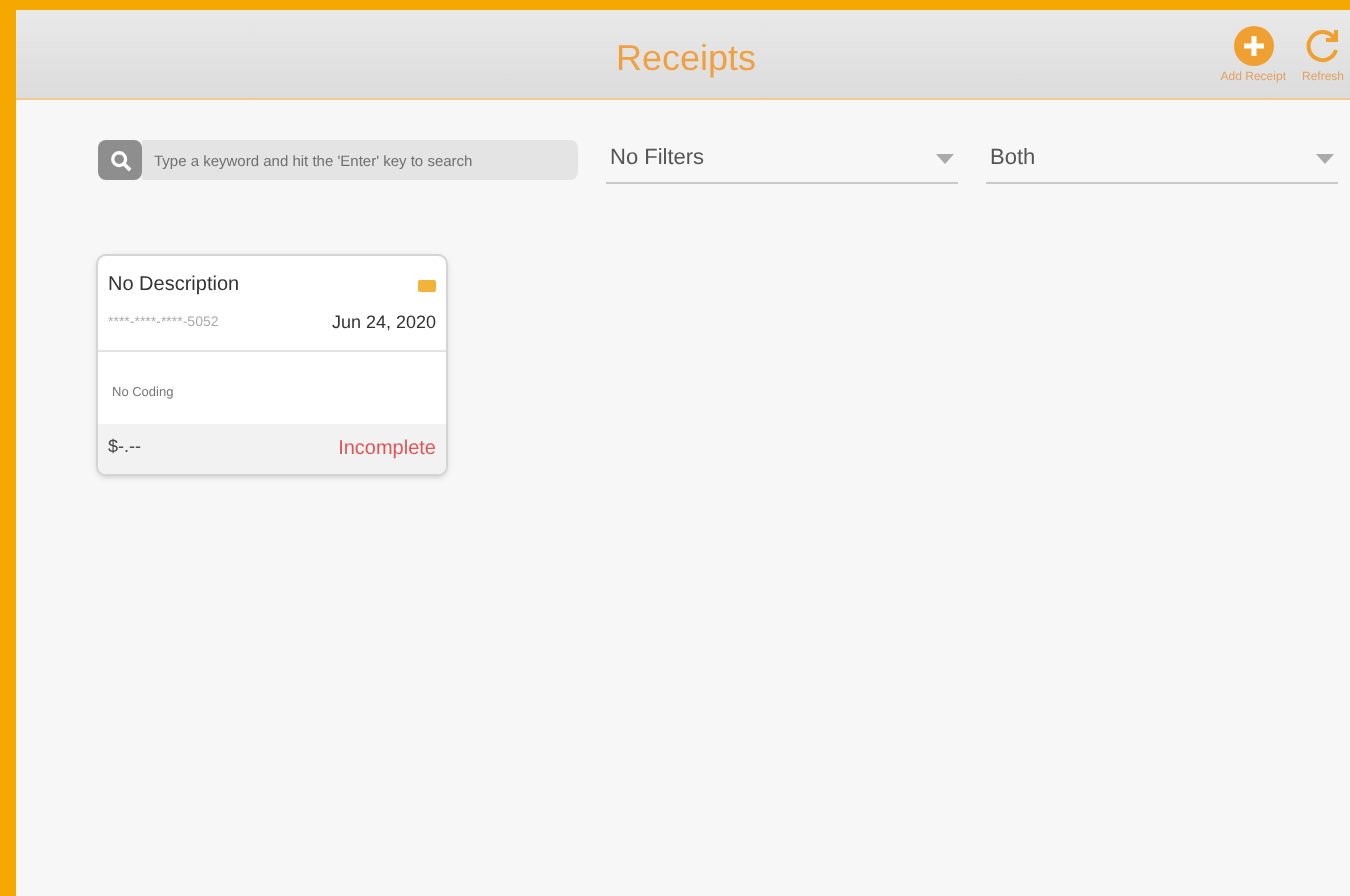  What do you see at coordinates (174, 286) in the screenshot?
I see `receipt-description: No Description` at bounding box center [174, 286].